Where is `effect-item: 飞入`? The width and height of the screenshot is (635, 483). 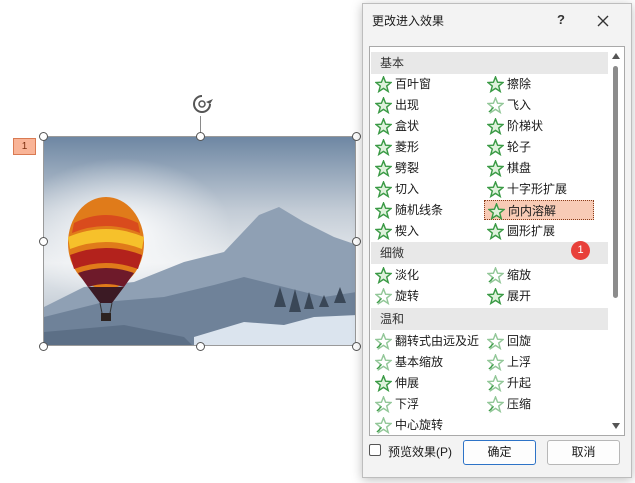 effect-item: 飞入 is located at coordinates (543, 105).